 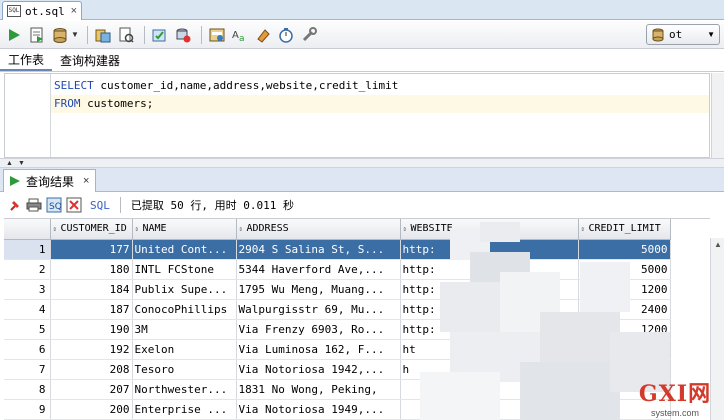 I want to click on row-number: 9, so click(x=27, y=409).